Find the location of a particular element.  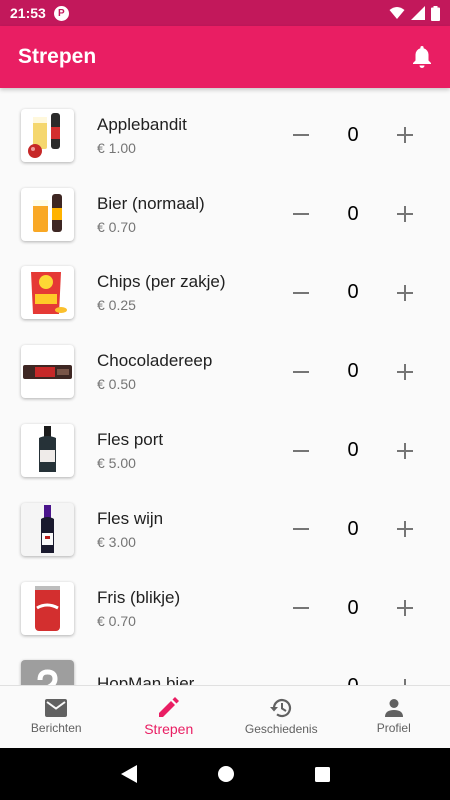

nav-label: Berichten is located at coordinates (56, 728).